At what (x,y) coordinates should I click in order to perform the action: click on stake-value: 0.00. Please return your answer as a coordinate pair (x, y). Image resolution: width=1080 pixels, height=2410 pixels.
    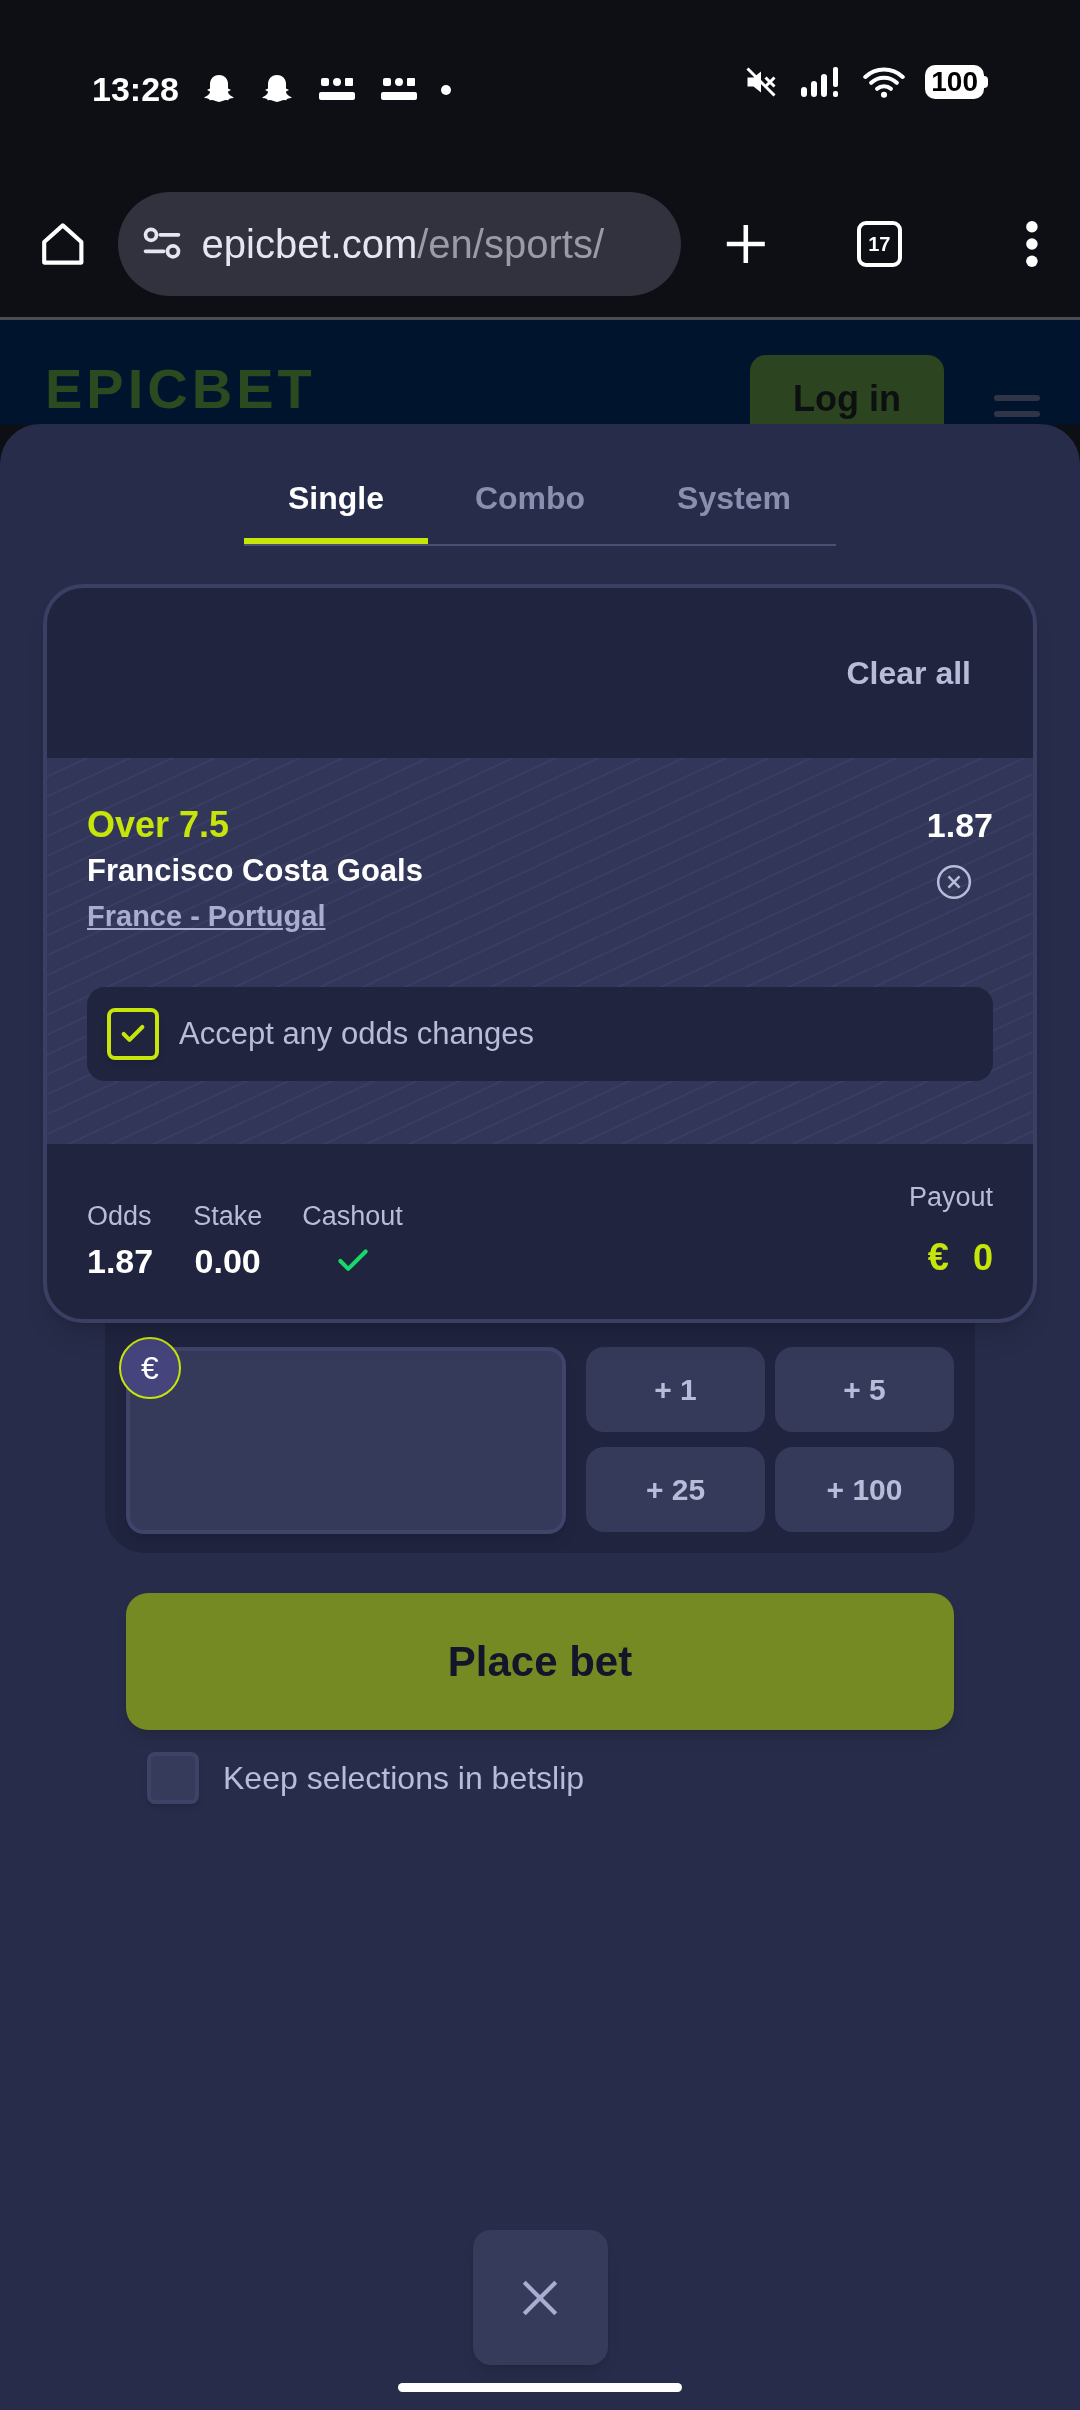
    Looking at the image, I should click on (227, 1262).